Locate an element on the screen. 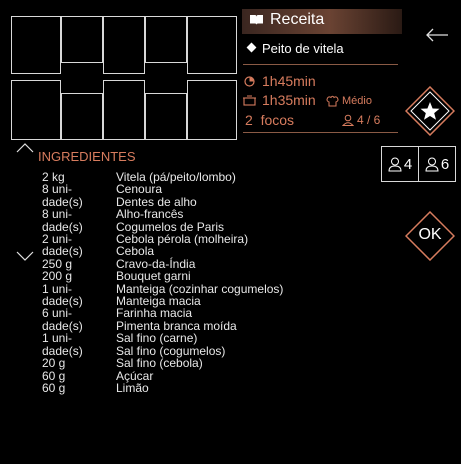 This screenshot has width=461, height=464. dish-bullet-icon is located at coordinates (251, 47).